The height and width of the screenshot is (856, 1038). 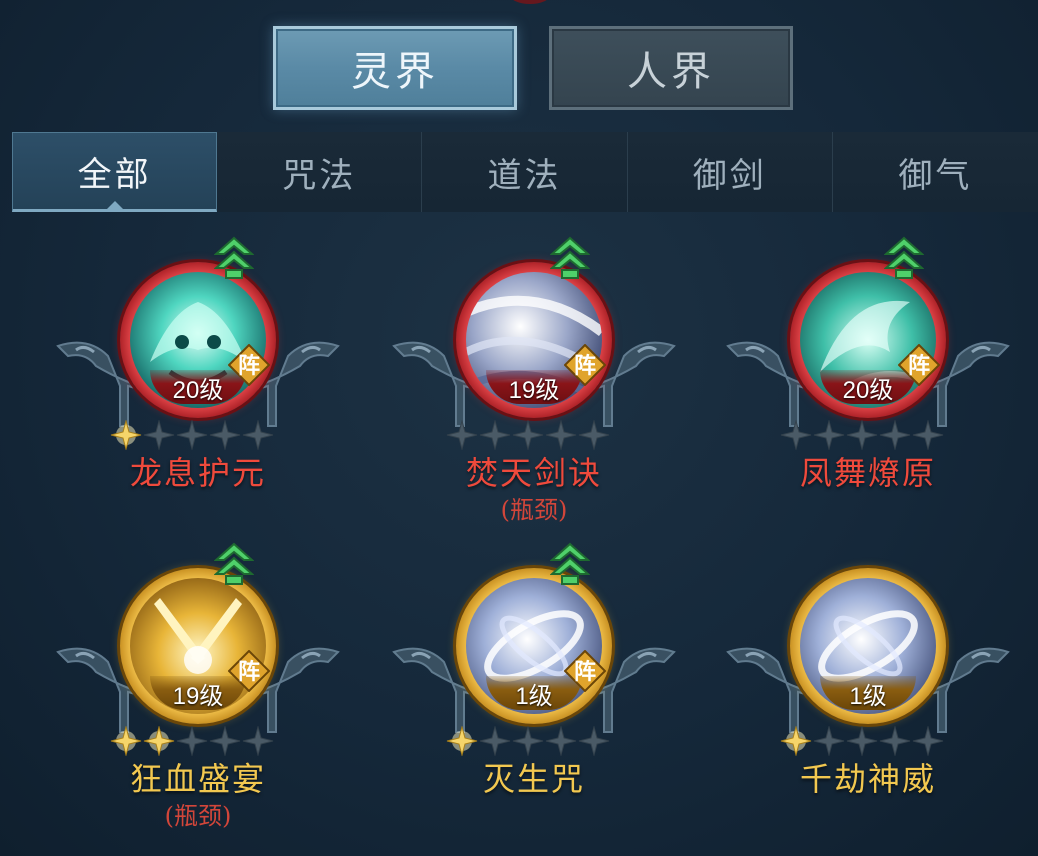 What do you see at coordinates (319, 175) in the screenshot?
I see `tab-curse-label: 咒法` at bounding box center [319, 175].